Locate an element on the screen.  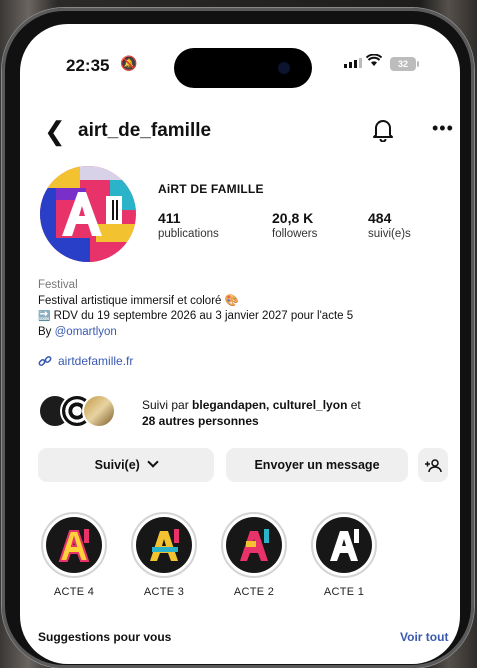
add-person-icon is located at coordinates (433, 465).